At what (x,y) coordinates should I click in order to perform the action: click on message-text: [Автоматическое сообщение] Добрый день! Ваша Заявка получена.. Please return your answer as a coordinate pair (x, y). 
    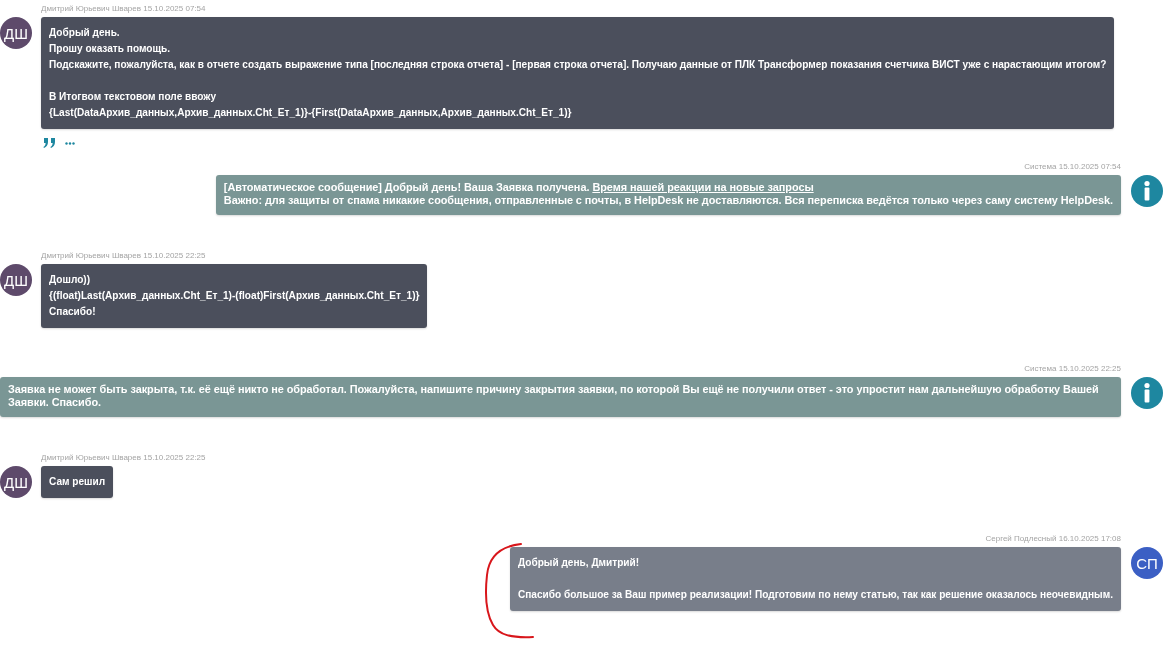
    Looking at the image, I should click on (407, 187).